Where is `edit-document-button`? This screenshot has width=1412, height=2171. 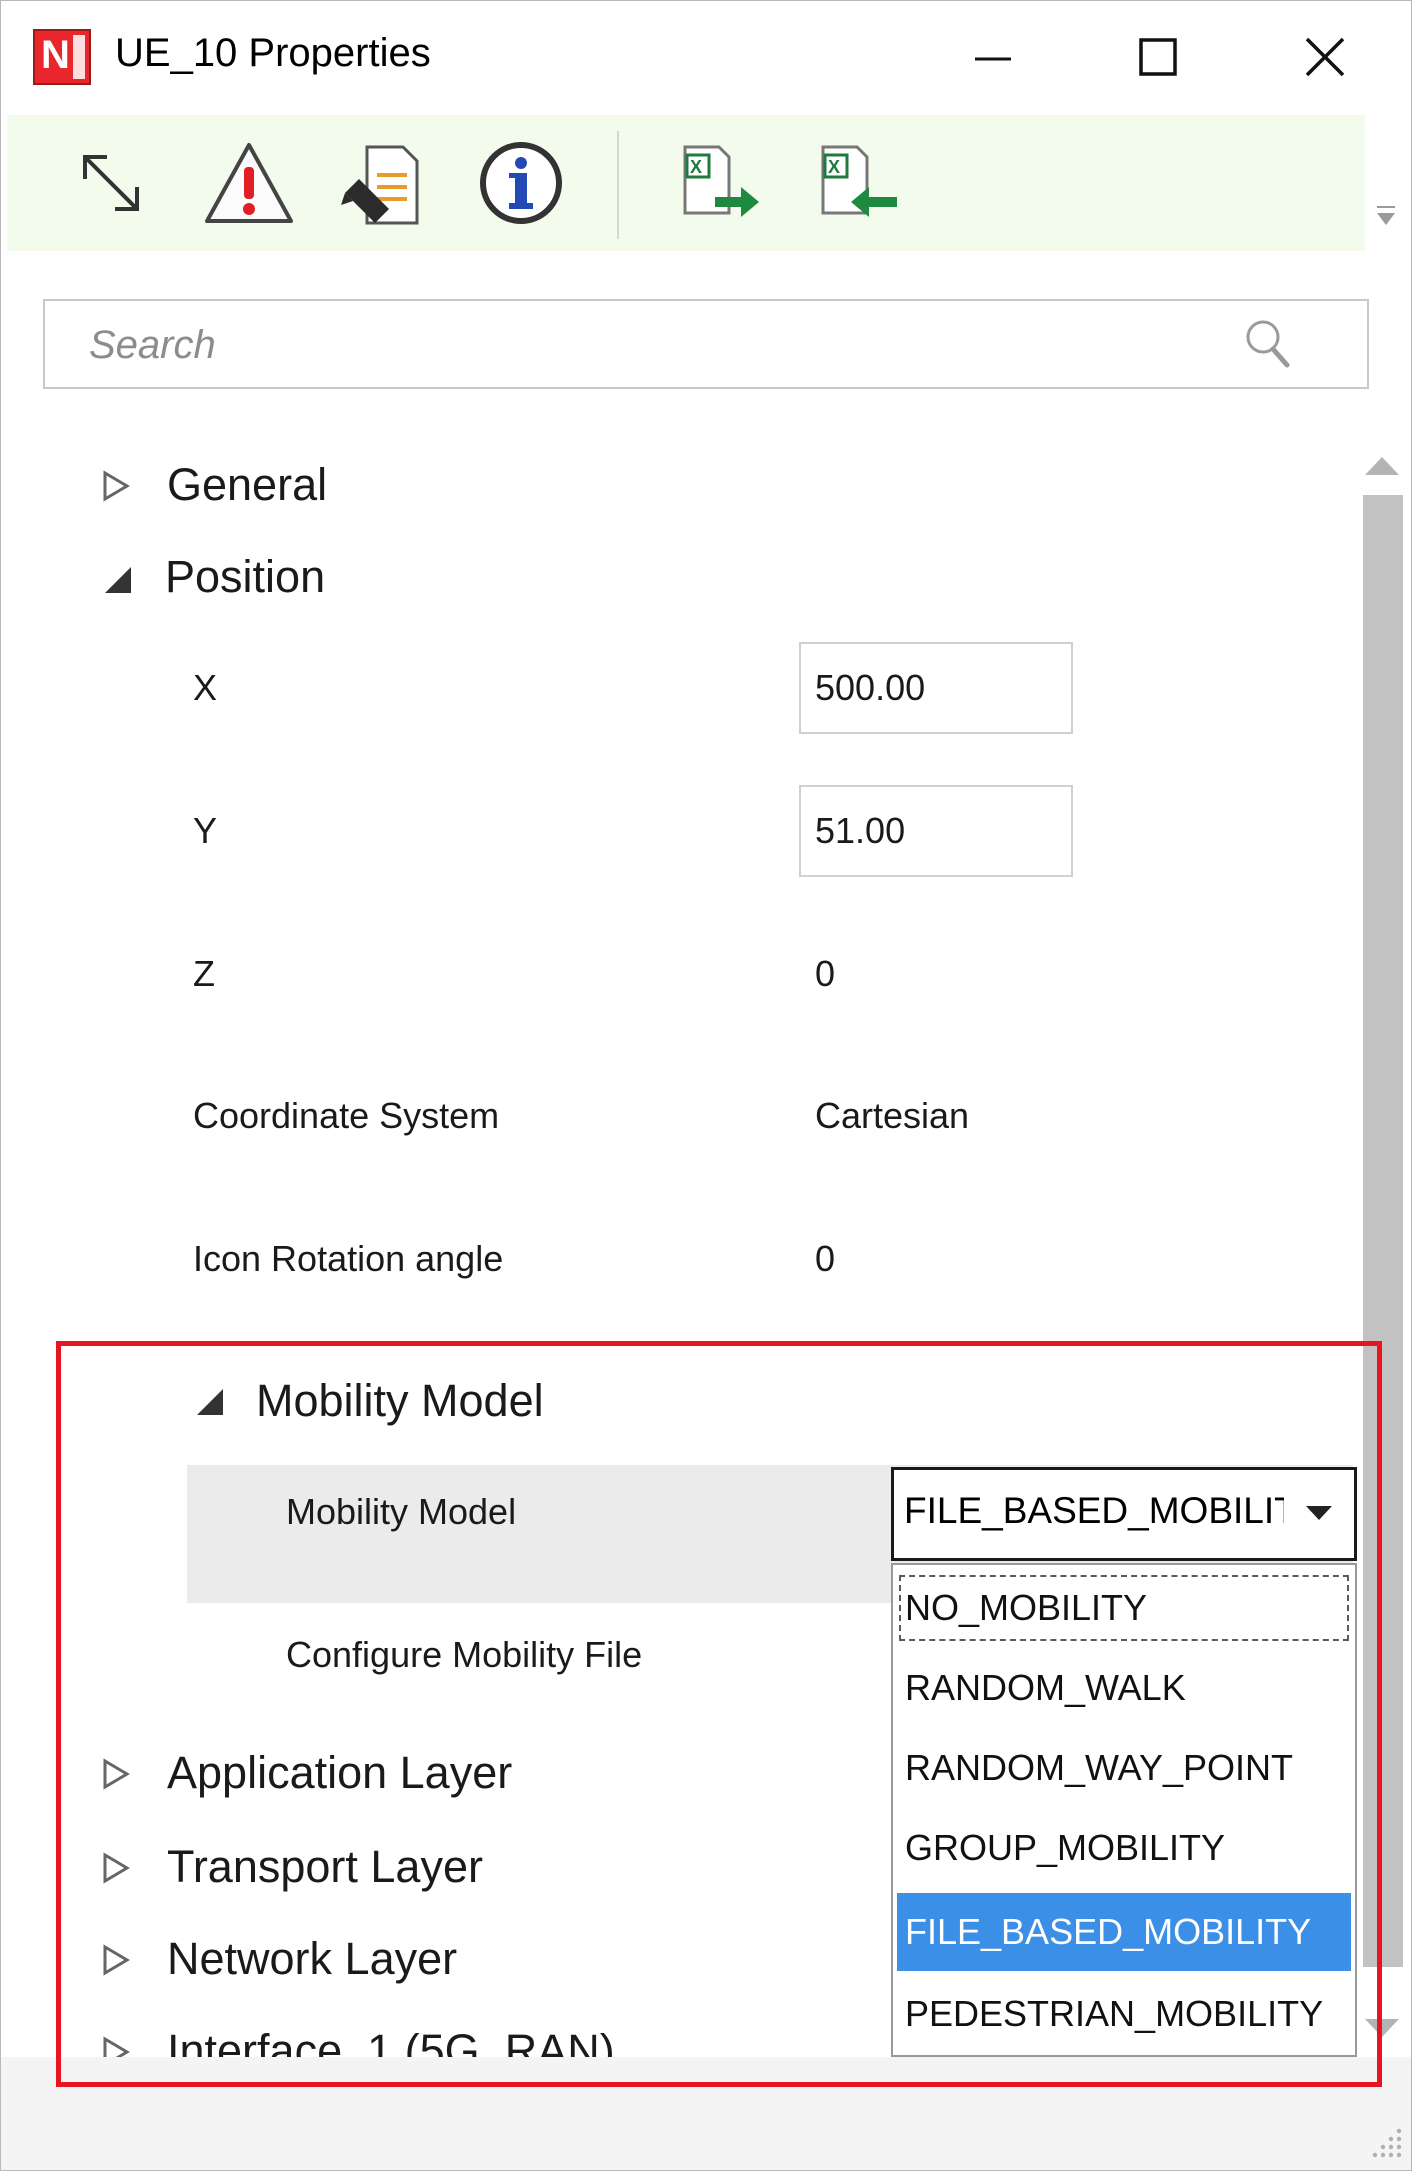
edit-document-button is located at coordinates (385, 183).